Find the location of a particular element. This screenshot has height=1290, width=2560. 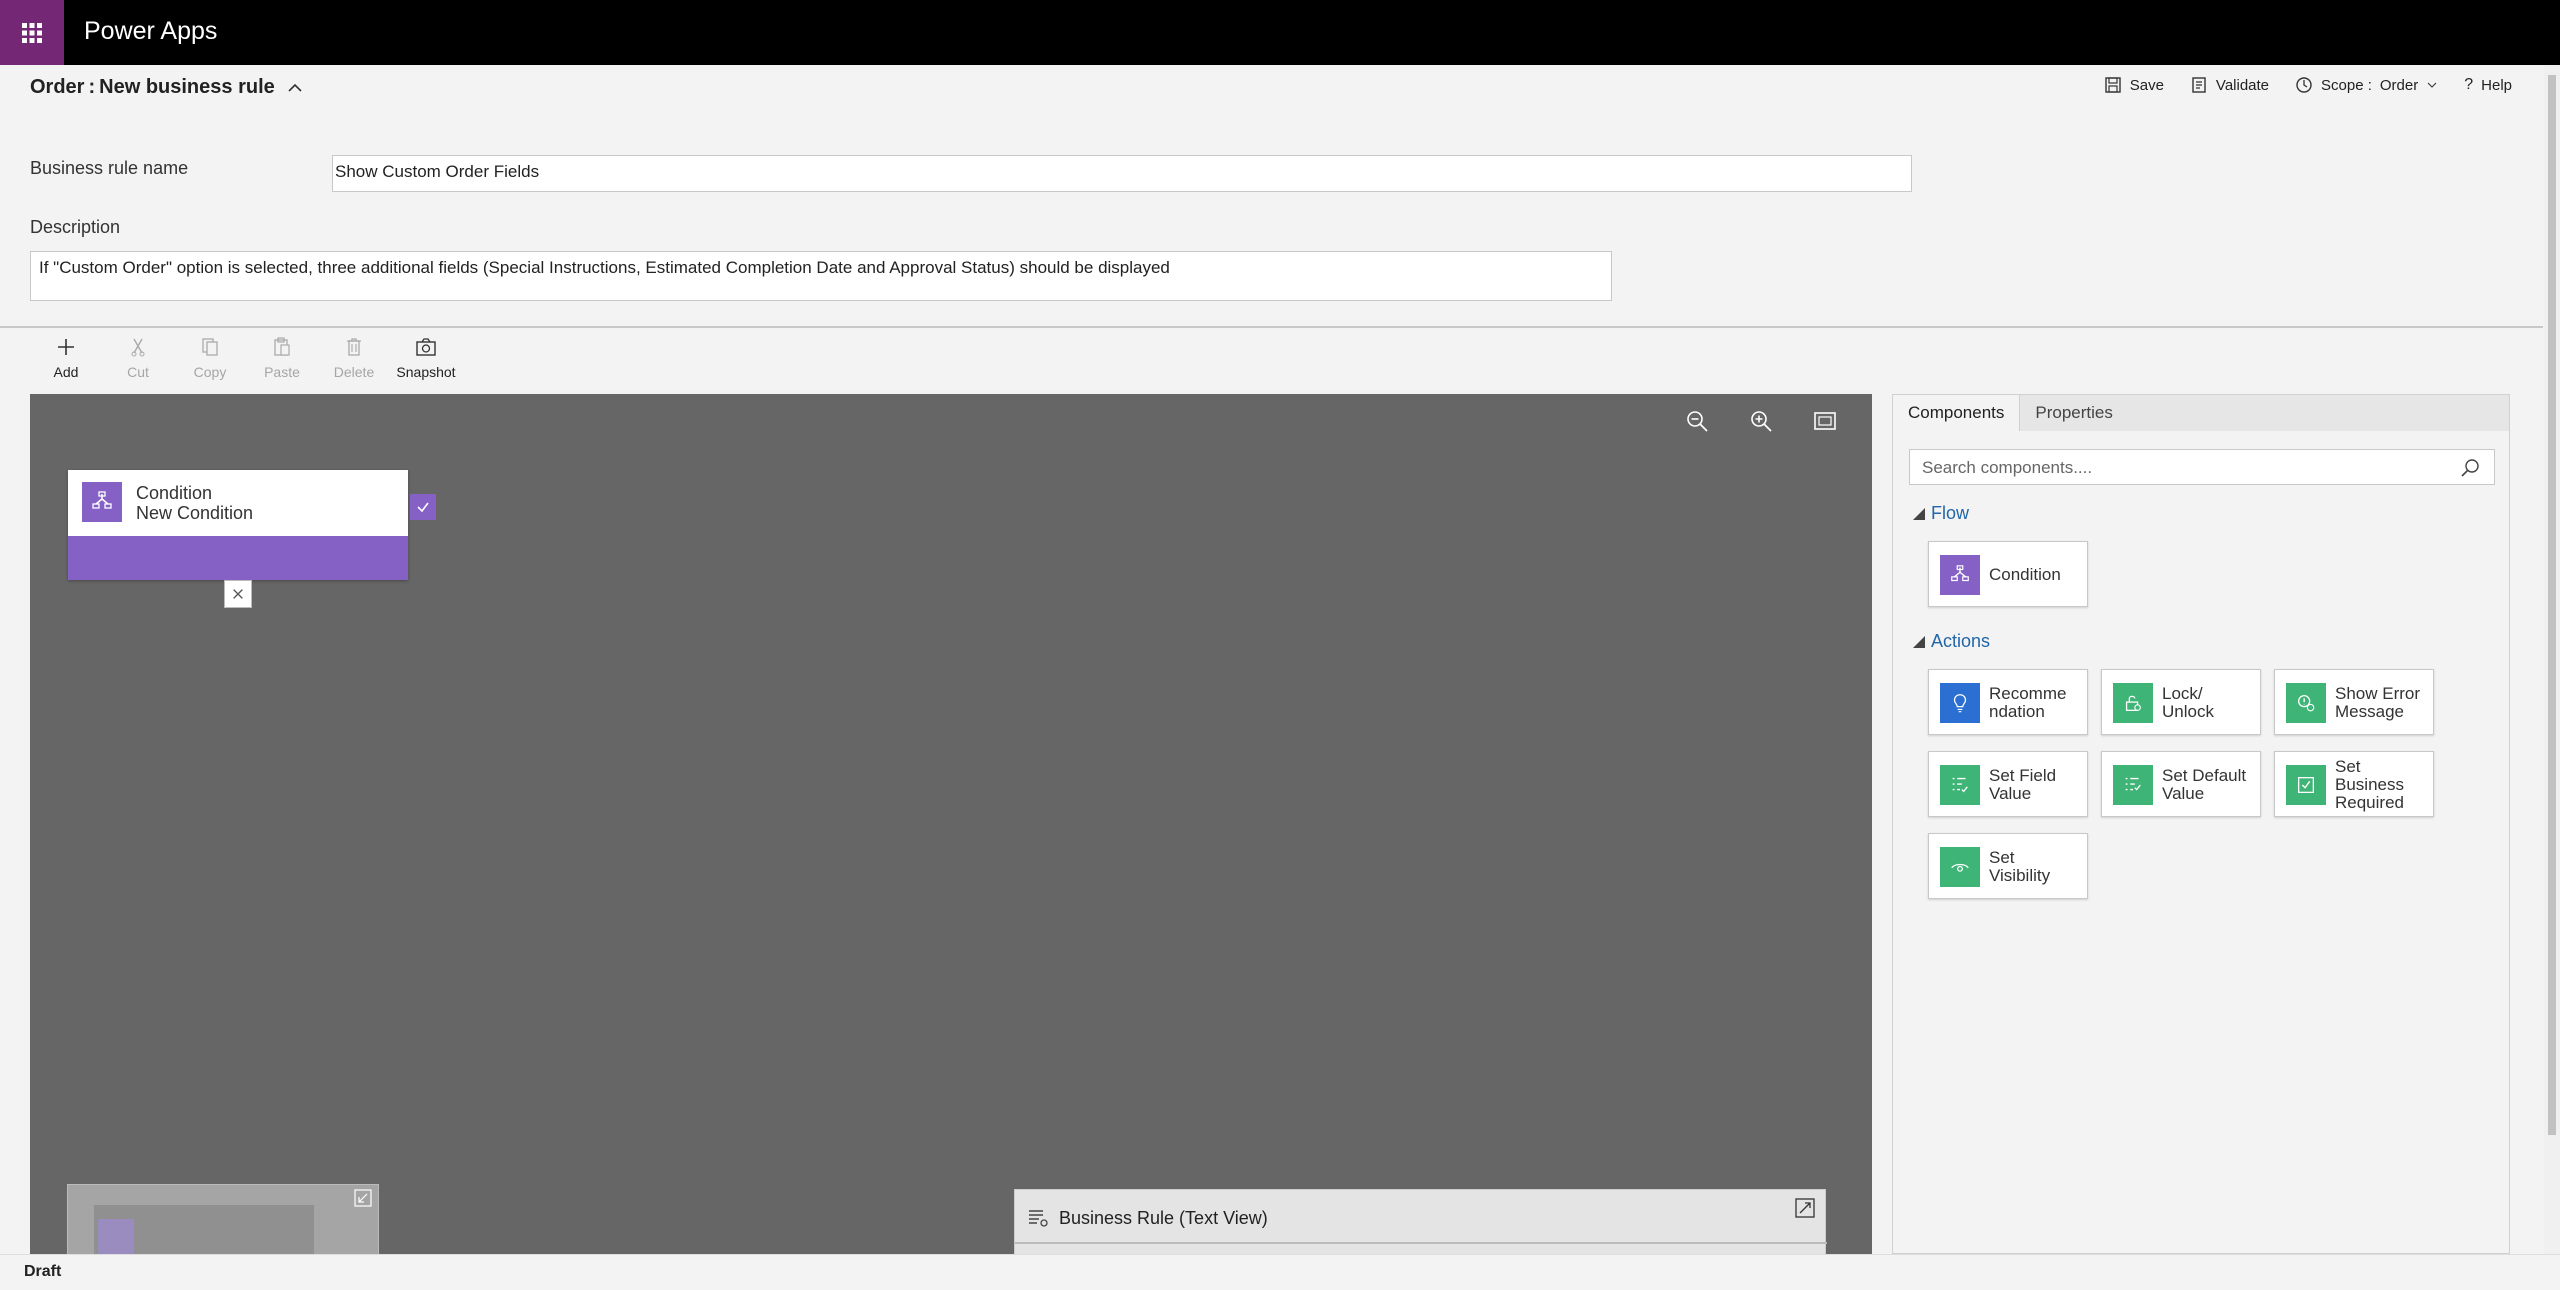

delete-button: Delete is located at coordinates (354, 358).